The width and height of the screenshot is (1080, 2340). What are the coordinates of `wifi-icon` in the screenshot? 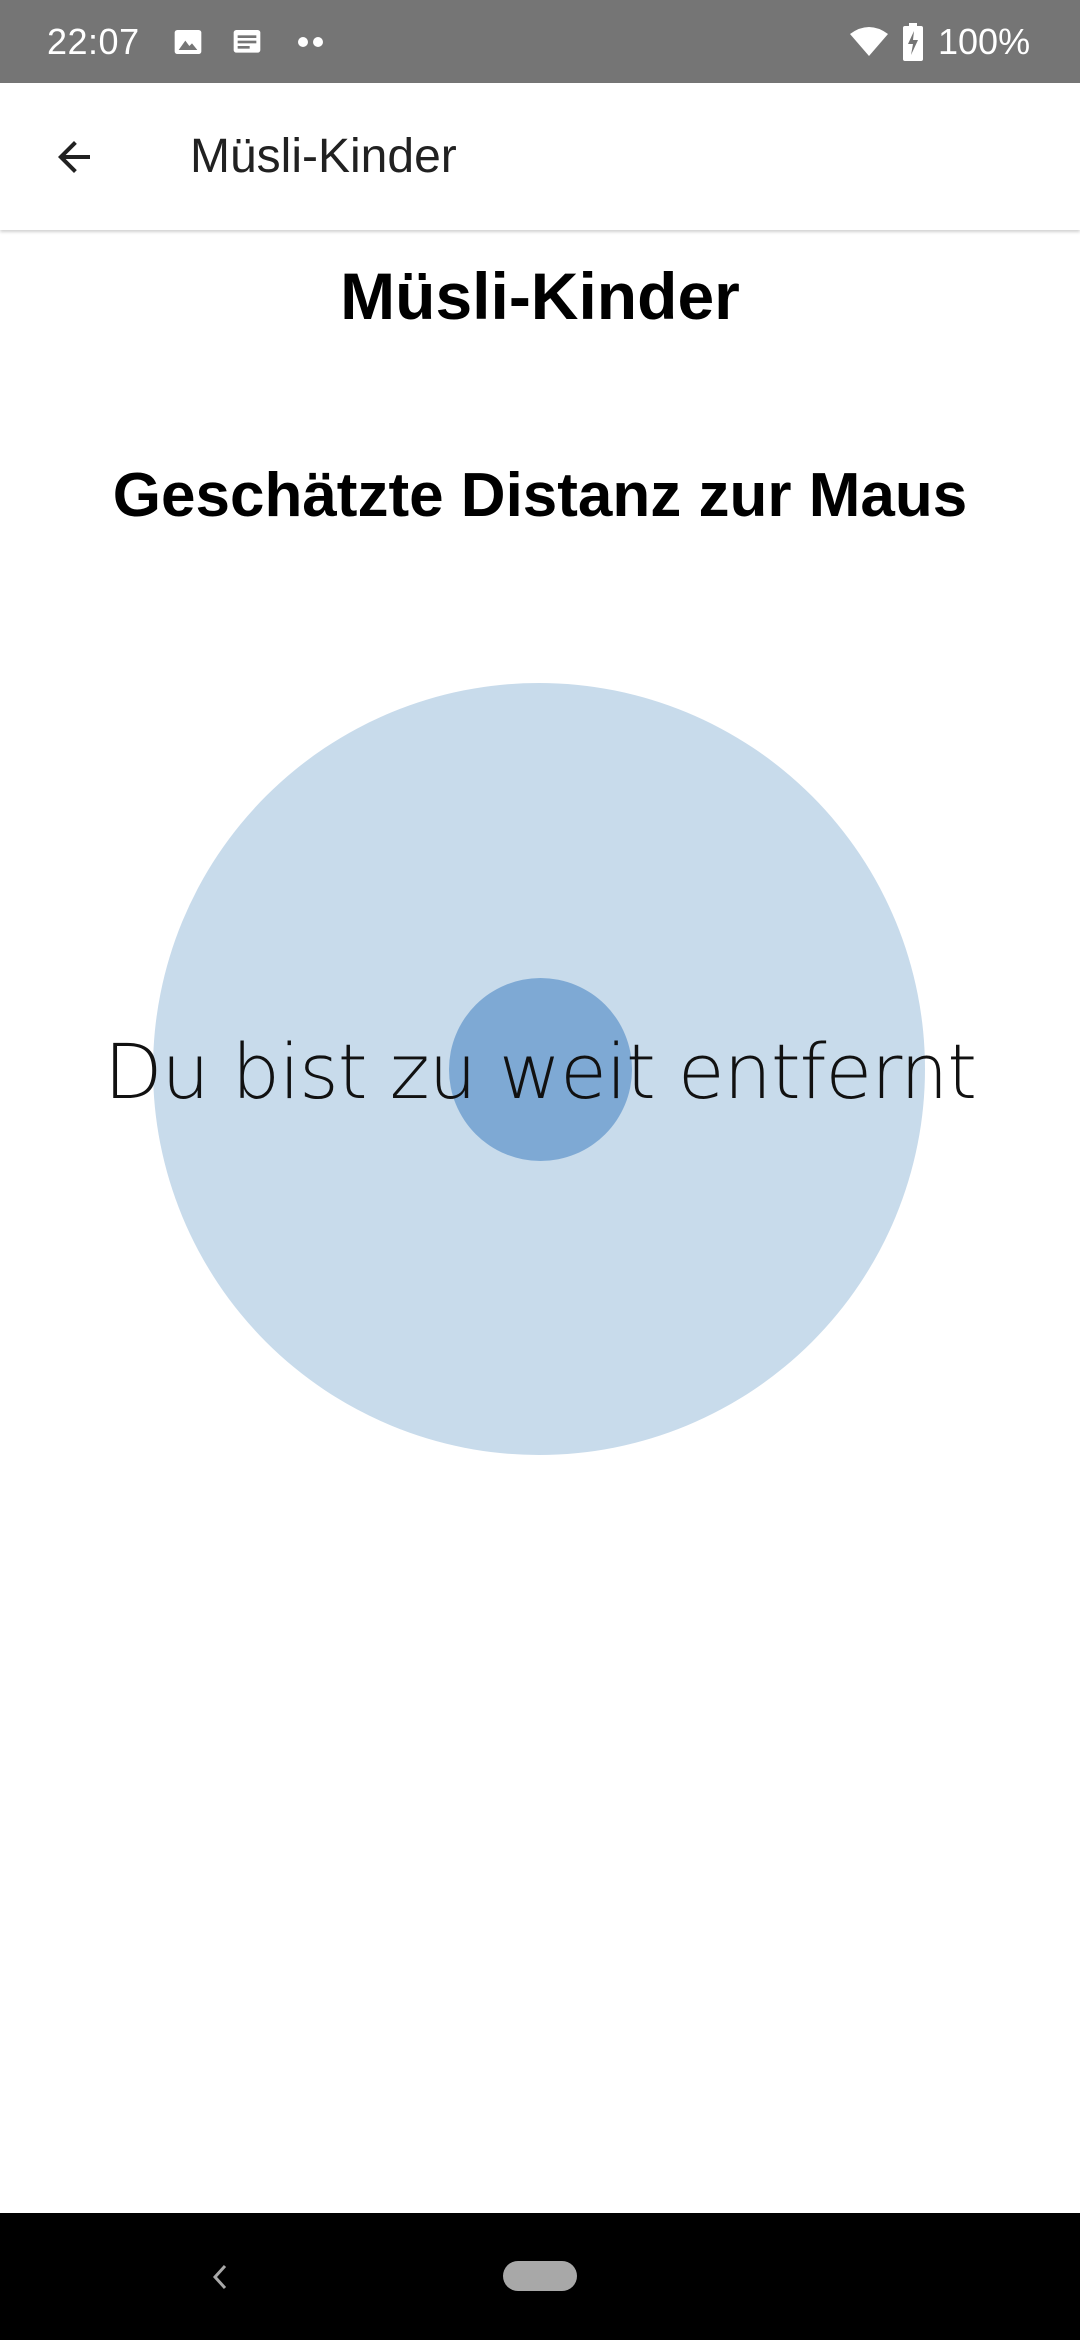 It's located at (869, 41).